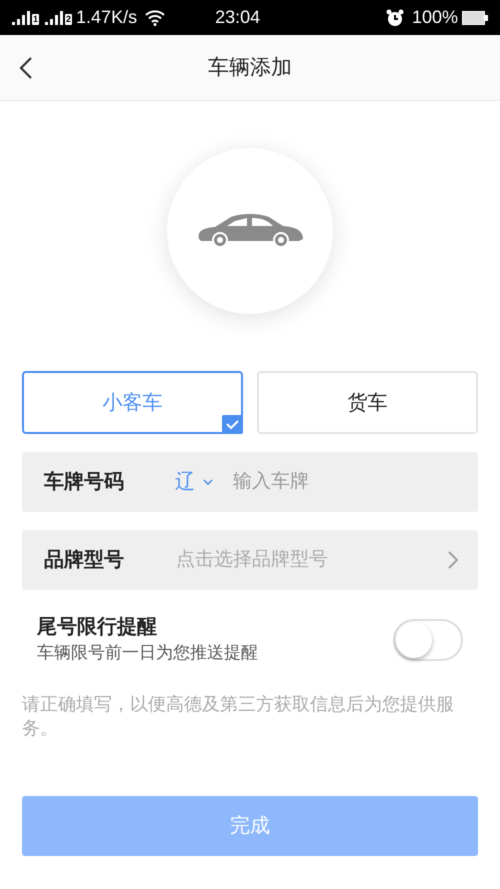 Image resolution: width=500 pixels, height=889 pixels. What do you see at coordinates (367, 402) in the screenshot?
I see `vehicle-type-option: 货车` at bounding box center [367, 402].